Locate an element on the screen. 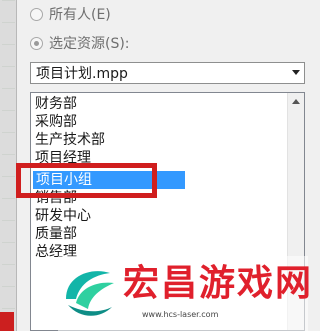  list-item: 生产技术部 is located at coordinates (70, 140).